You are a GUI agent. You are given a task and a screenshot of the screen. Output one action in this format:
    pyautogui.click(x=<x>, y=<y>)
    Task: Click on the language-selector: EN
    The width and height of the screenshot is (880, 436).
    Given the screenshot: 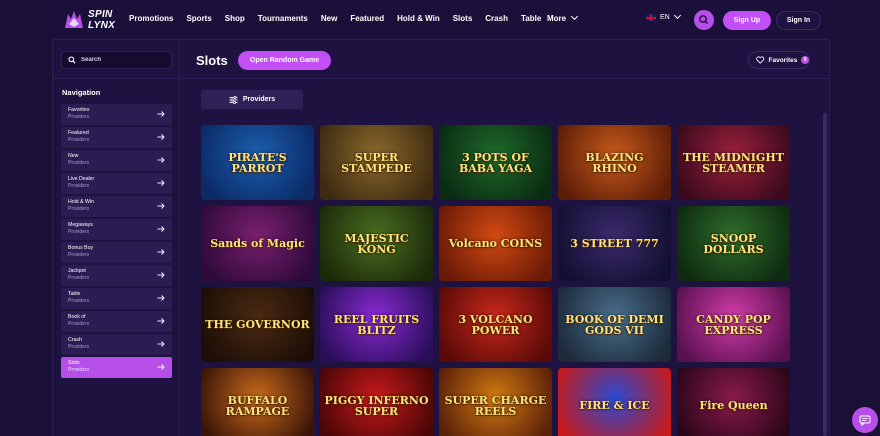 What is the action you would take?
    pyautogui.click(x=663, y=16)
    